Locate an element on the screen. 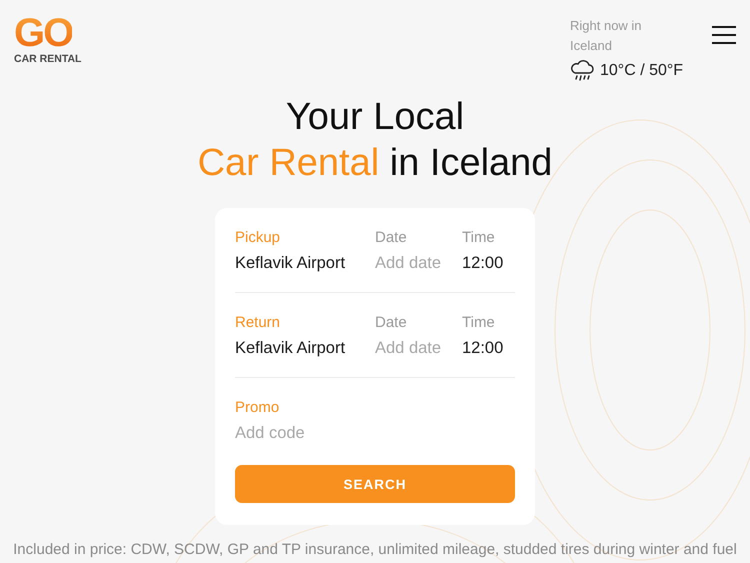 The width and height of the screenshot is (750, 563). menu-icon is located at coordinates (724, 35).